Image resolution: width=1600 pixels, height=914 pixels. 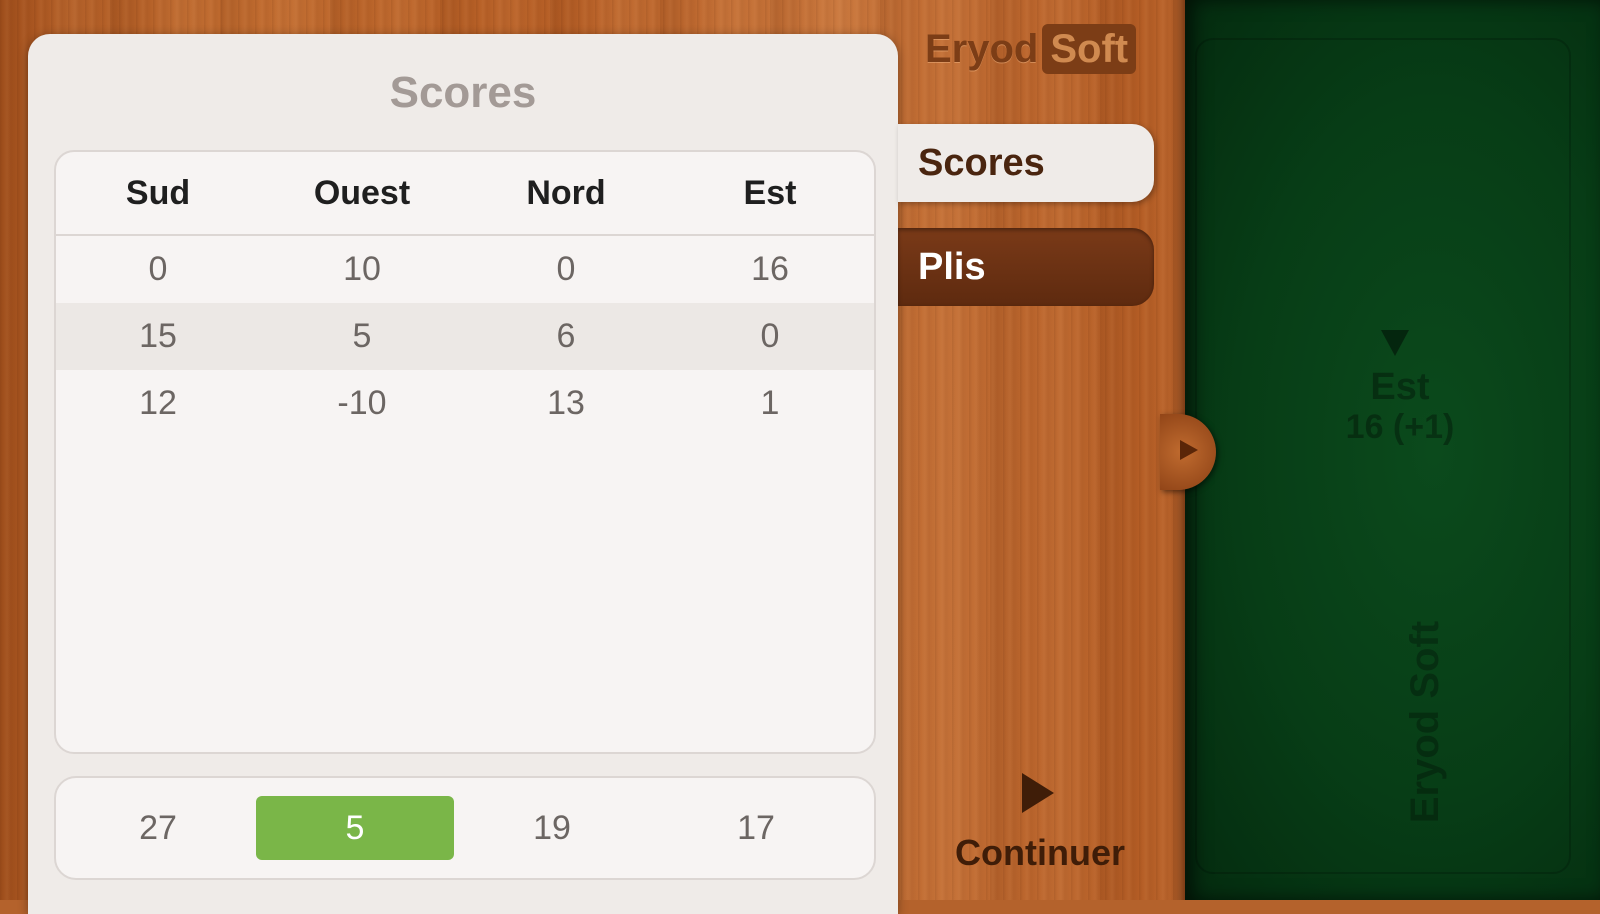 I want to click on arrow-right-icon, so click(x=1189, y=450).